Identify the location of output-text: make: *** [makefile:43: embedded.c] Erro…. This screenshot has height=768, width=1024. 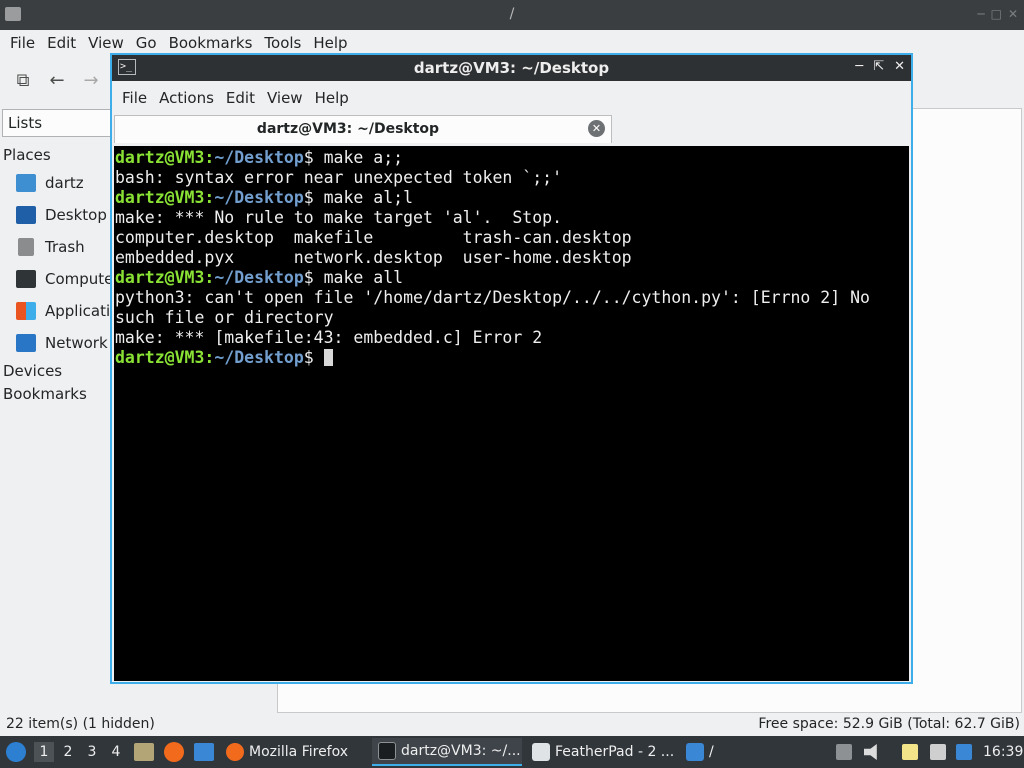
(329, 337).